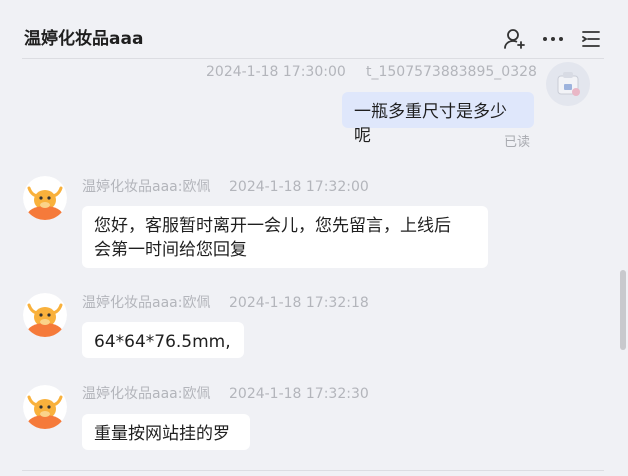 This screenshot has width=628, height=476. What do you see at coordinates (515, 39) in the screenshot?
I see `add-user-icon` at bounding box center [515, 39].